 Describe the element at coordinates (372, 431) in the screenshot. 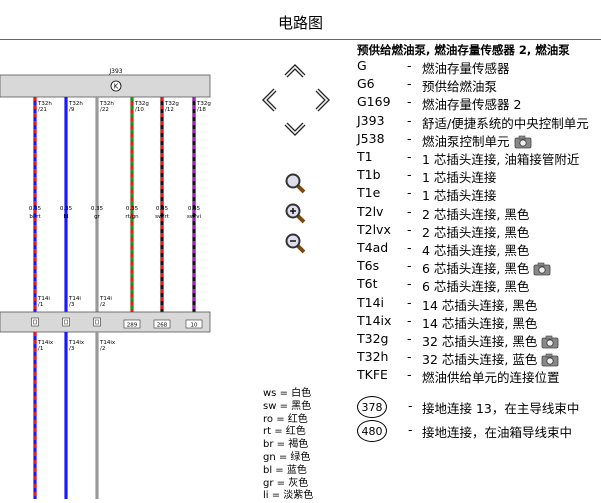

I see `ground-point-symbol: 480` at that location.